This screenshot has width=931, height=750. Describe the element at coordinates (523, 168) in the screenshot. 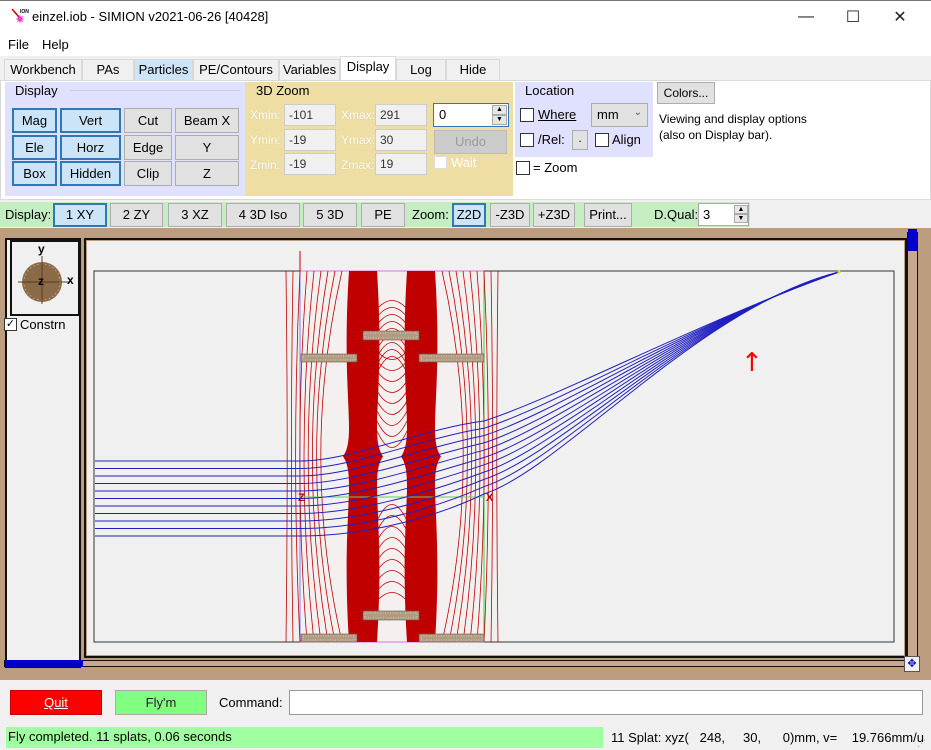

I see `eq-zoom-checkbox` at that location.